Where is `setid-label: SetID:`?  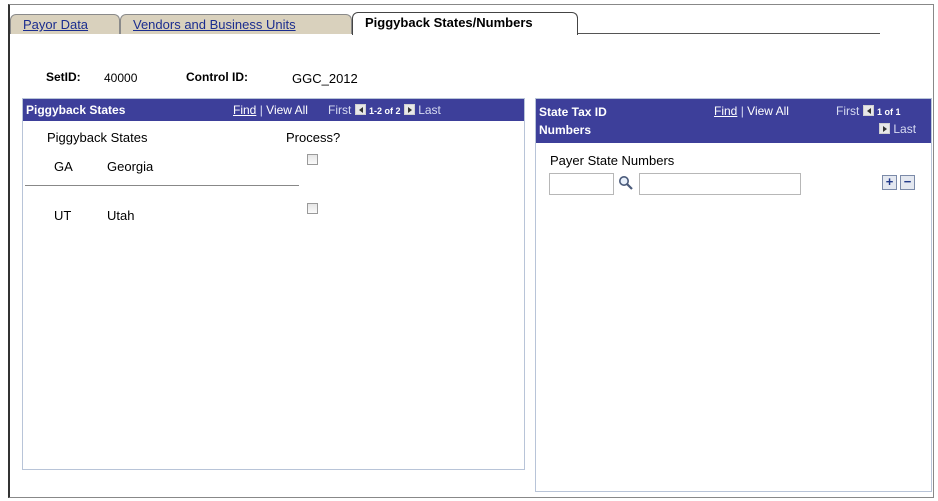 setid-label: SetID: is located at coordinates (63, 77).